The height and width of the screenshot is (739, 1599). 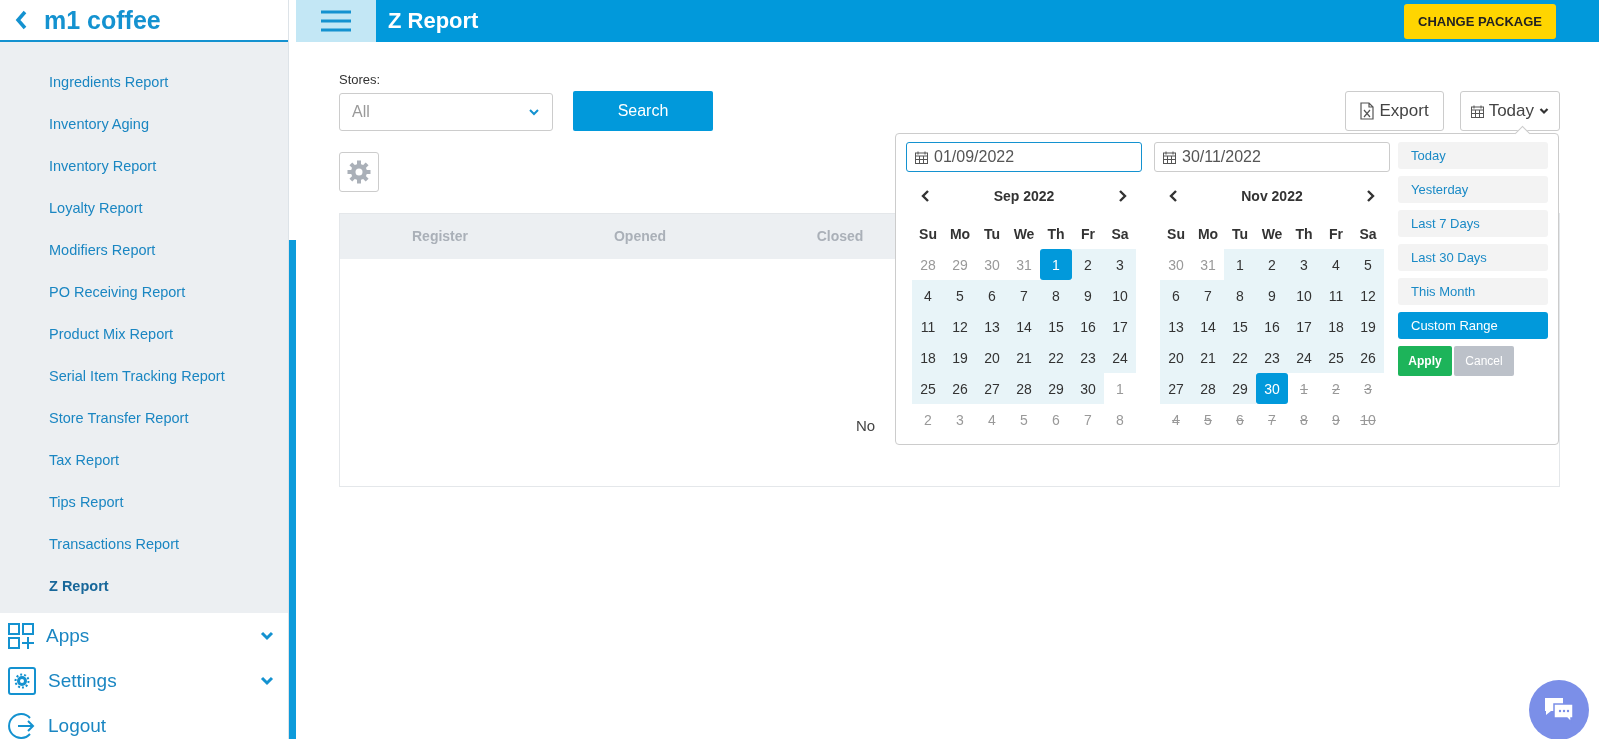 I want to click on sidebar-item: Inventory Aging, so click(x=144, y=124).